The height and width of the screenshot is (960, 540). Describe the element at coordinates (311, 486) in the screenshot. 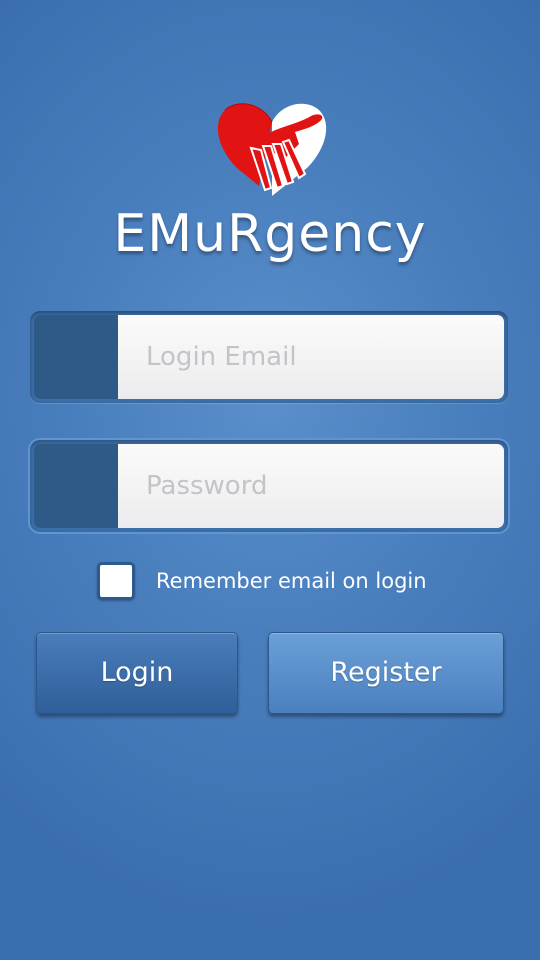

I see `password-input` at that location.